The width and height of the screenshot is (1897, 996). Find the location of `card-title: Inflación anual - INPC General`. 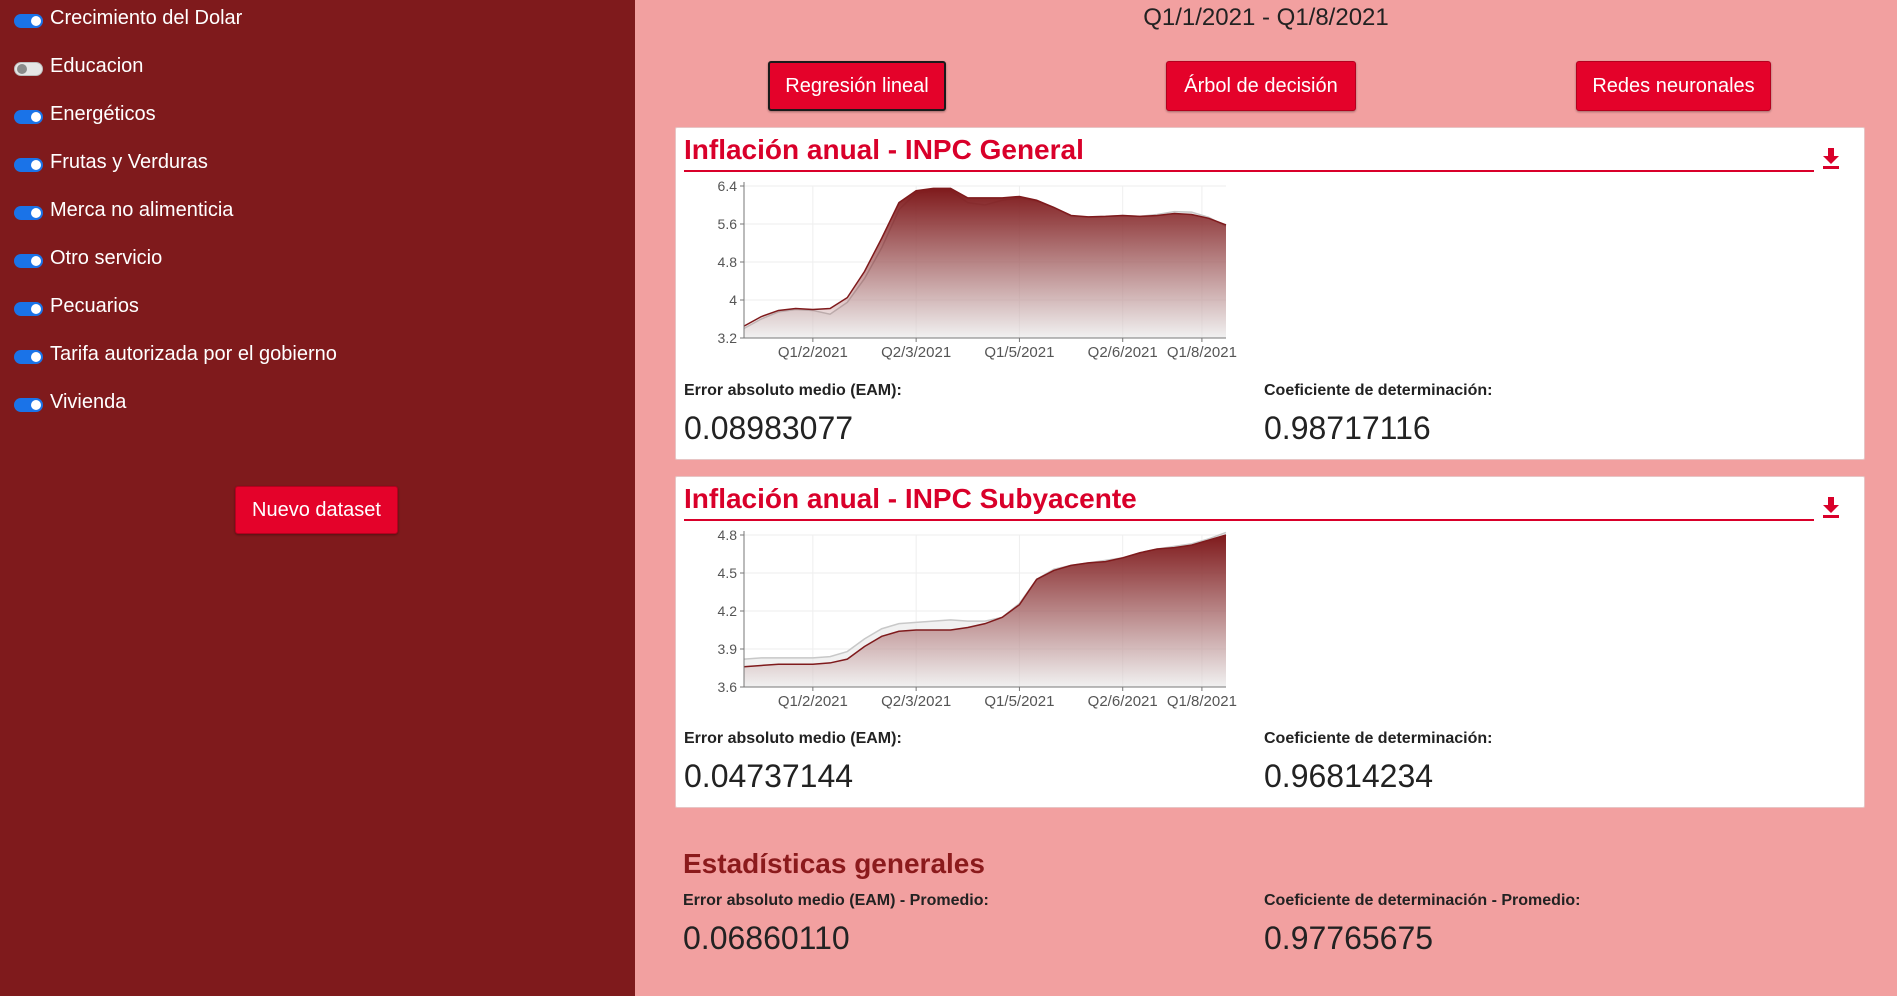

card-title: Inflación anual - INPC General is located at coordinates (884, 149).